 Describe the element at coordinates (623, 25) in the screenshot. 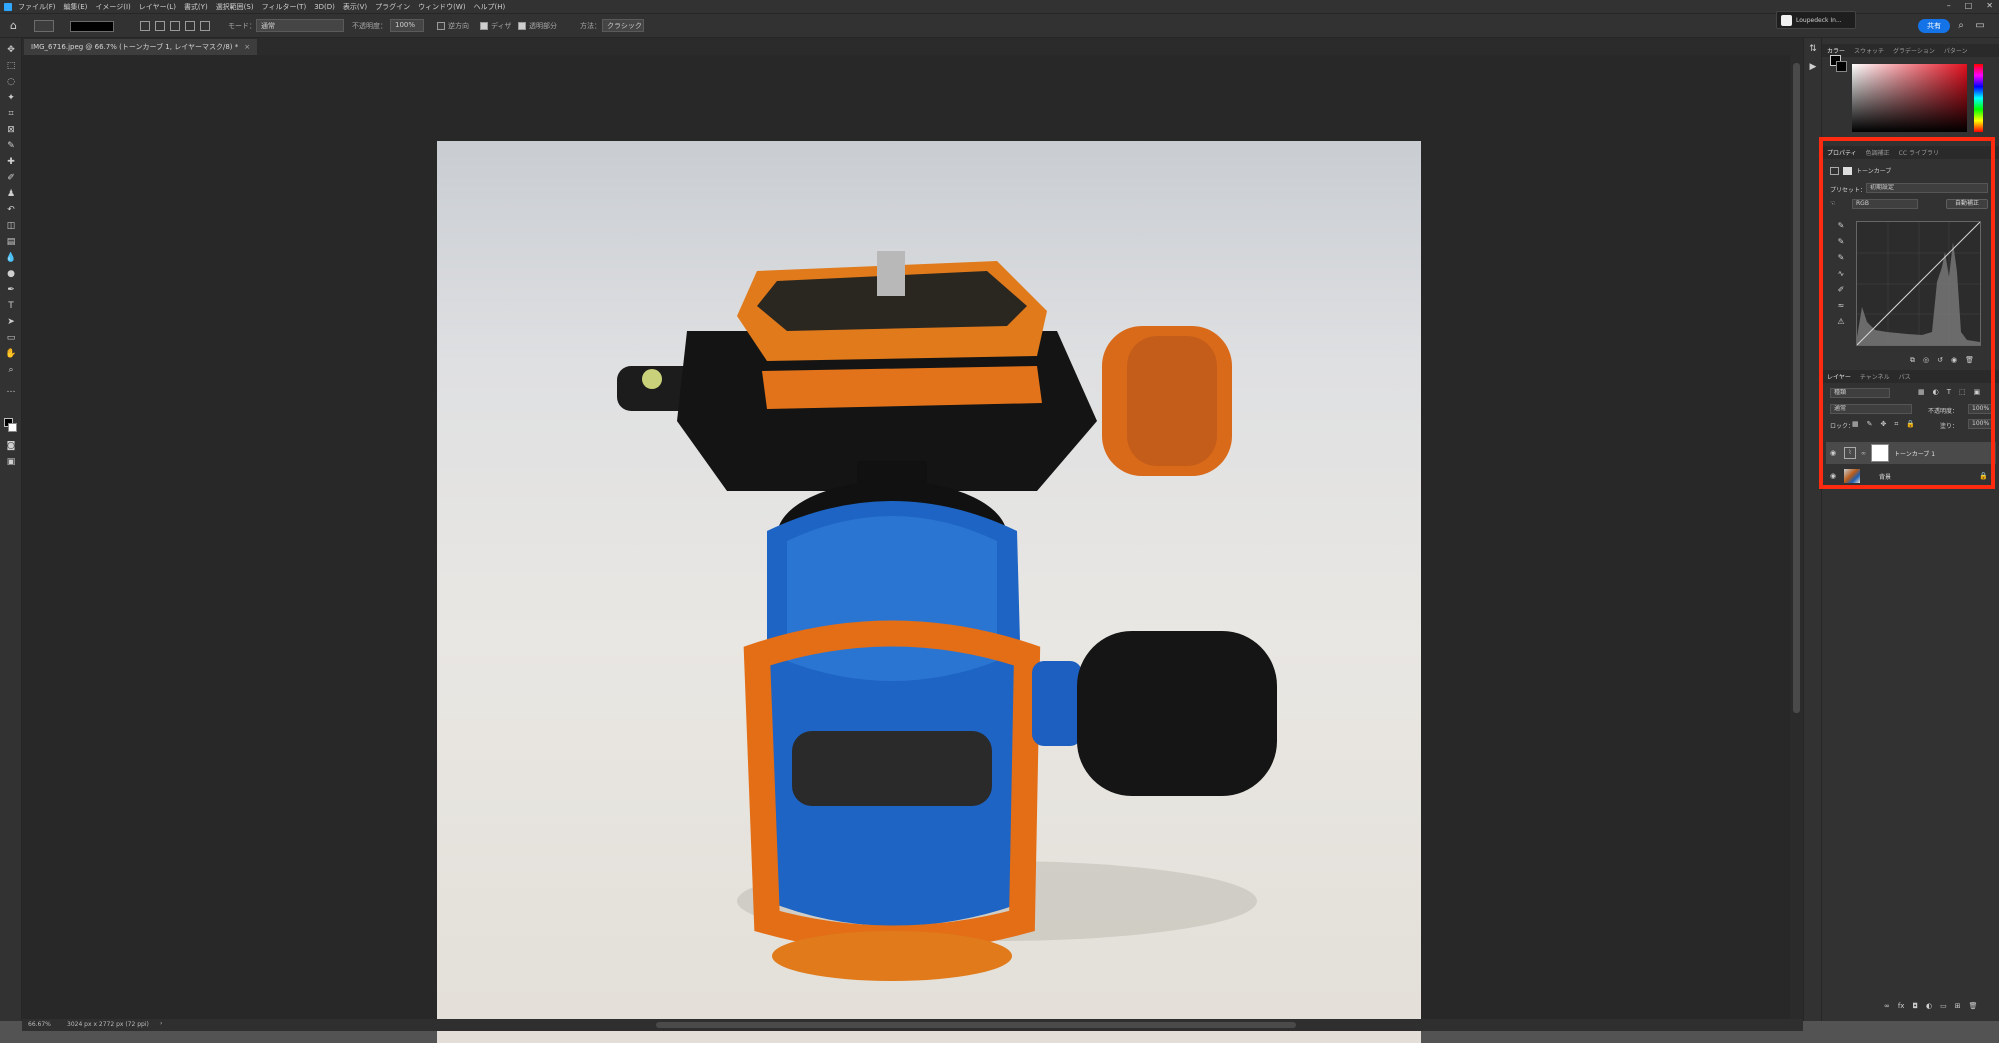

I see `method-select: クラシック` at that location.